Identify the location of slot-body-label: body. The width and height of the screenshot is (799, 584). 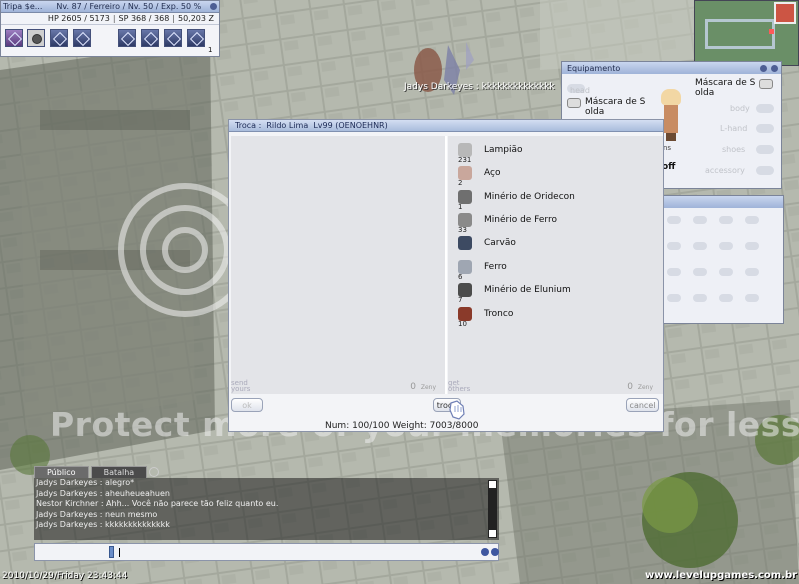
(740, 108).